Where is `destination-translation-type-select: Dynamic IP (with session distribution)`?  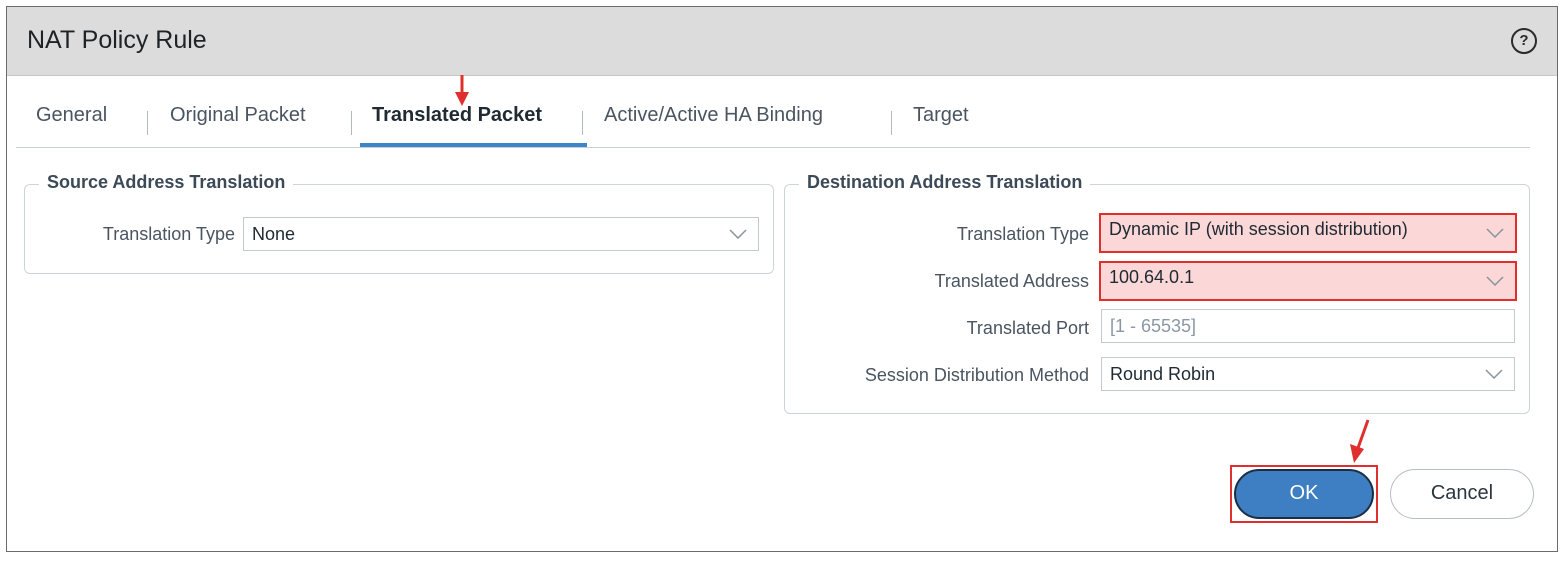
destination-translation-type-select: Dynamic IP (with session distribution) is located at coordinates (1308, 233).